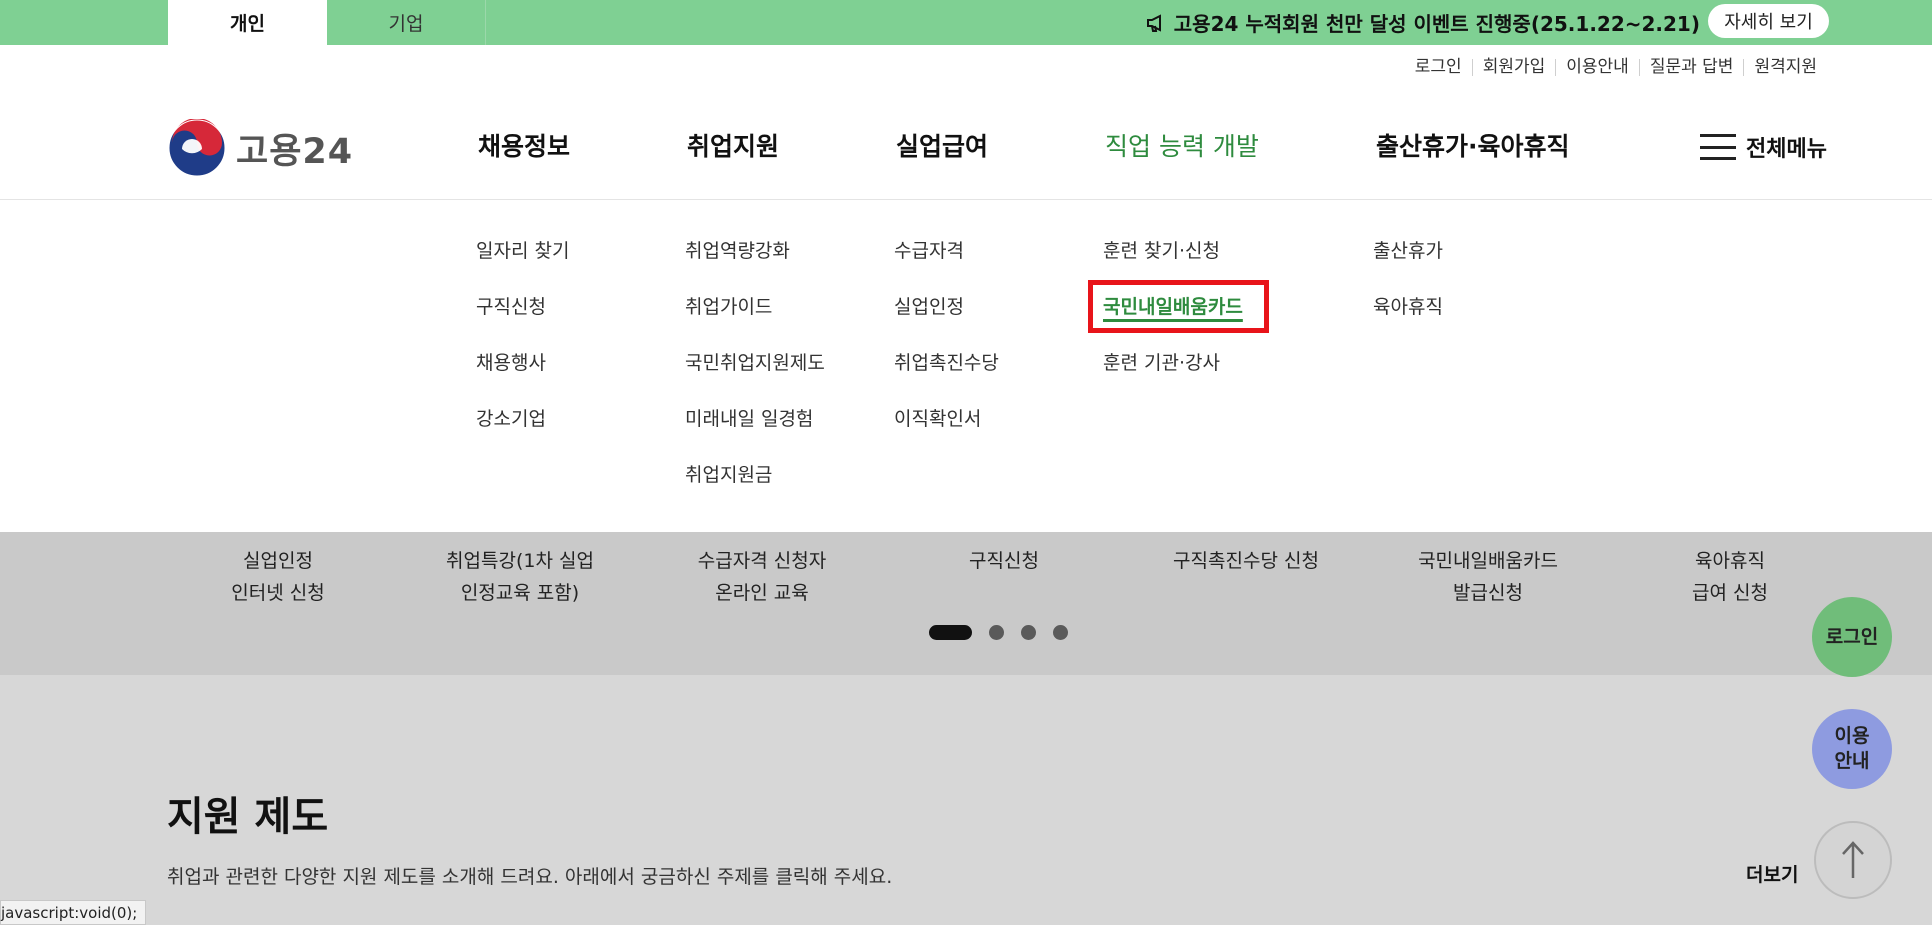 This screenshot has width=1932, height=925. I want to click on notice-text: 고용24 누적회원 천만 달성 이벤트 진행중(25.1.22~2.21), so click(1436, 24).